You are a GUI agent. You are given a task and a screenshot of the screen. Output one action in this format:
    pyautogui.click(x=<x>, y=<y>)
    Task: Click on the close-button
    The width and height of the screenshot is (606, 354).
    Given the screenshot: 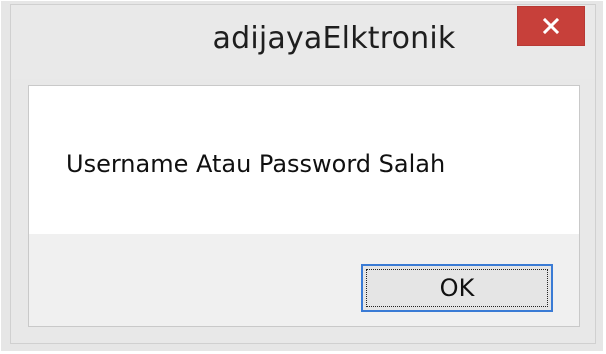 What is the action you would take?
    pyautogui.click(x=551, y=26)
    